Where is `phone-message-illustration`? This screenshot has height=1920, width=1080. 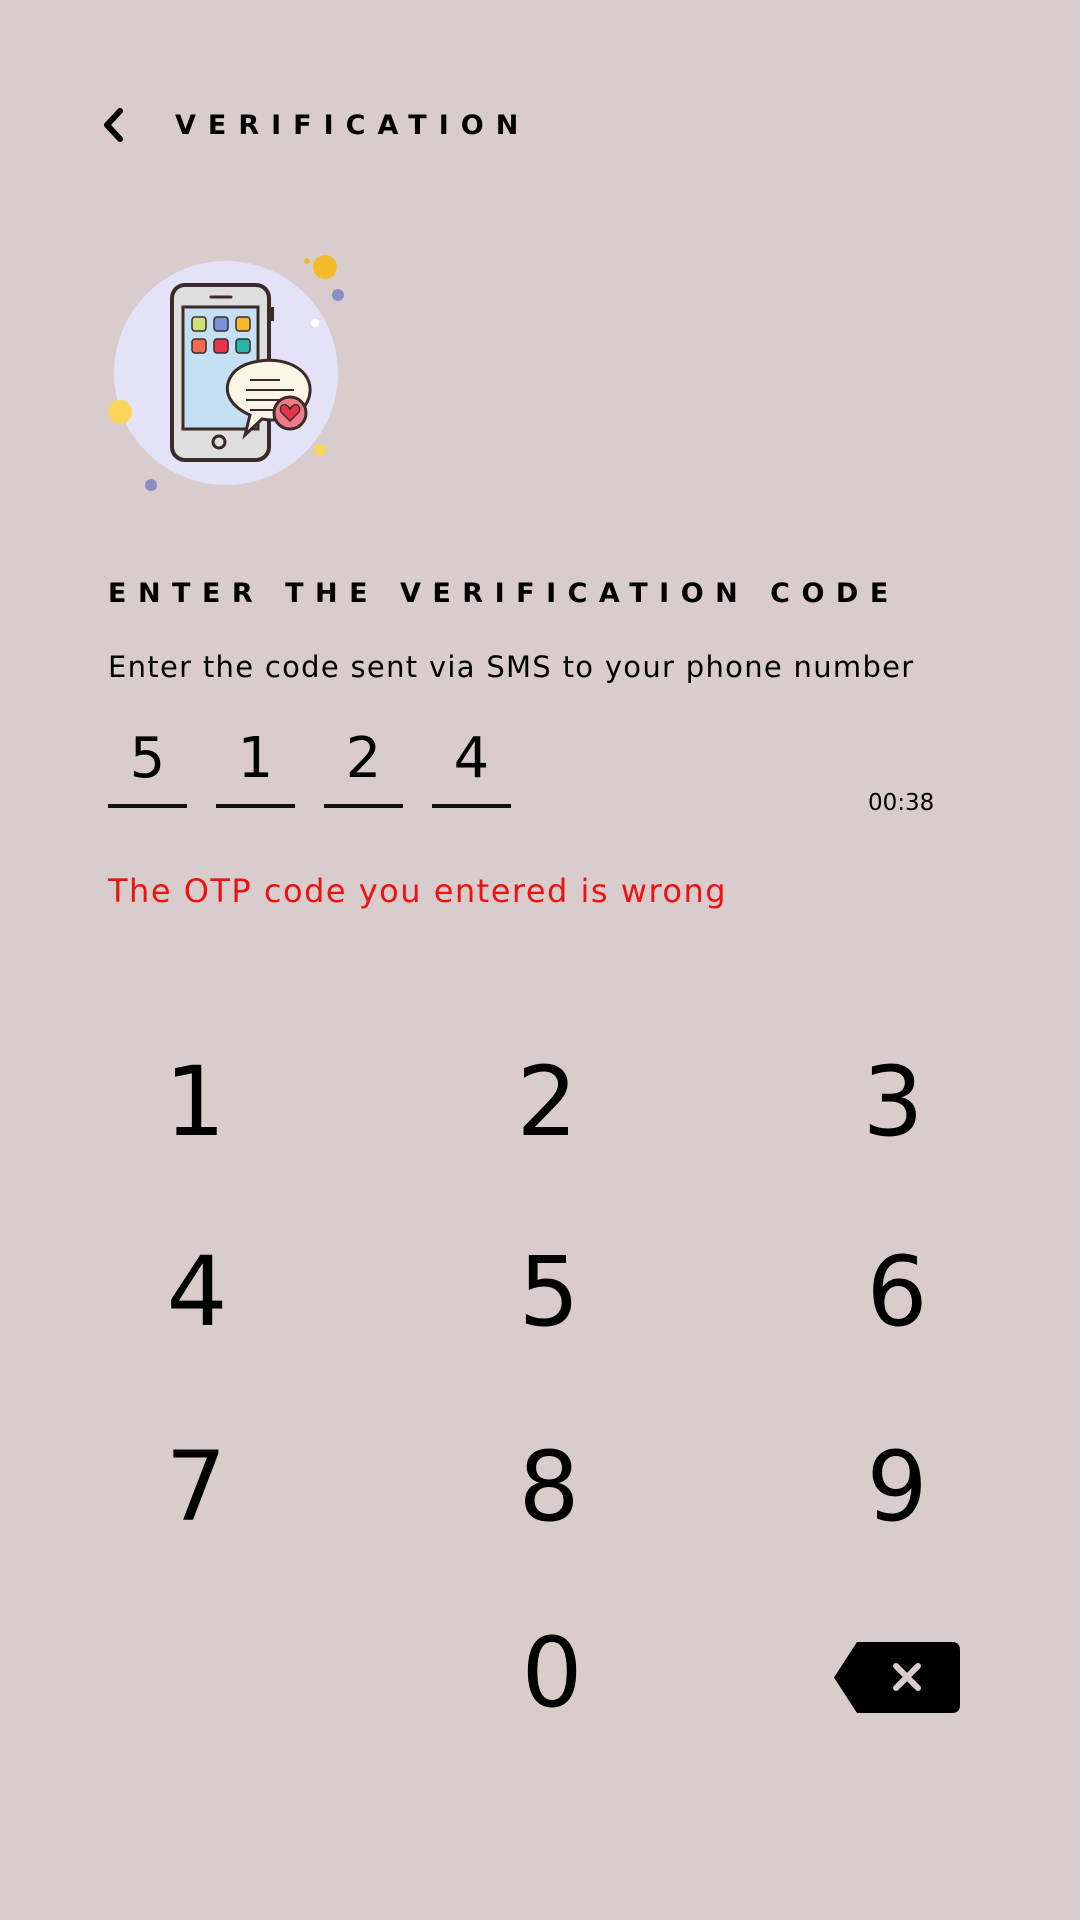
phone-message-illustration is located at coordinates (230, 375).